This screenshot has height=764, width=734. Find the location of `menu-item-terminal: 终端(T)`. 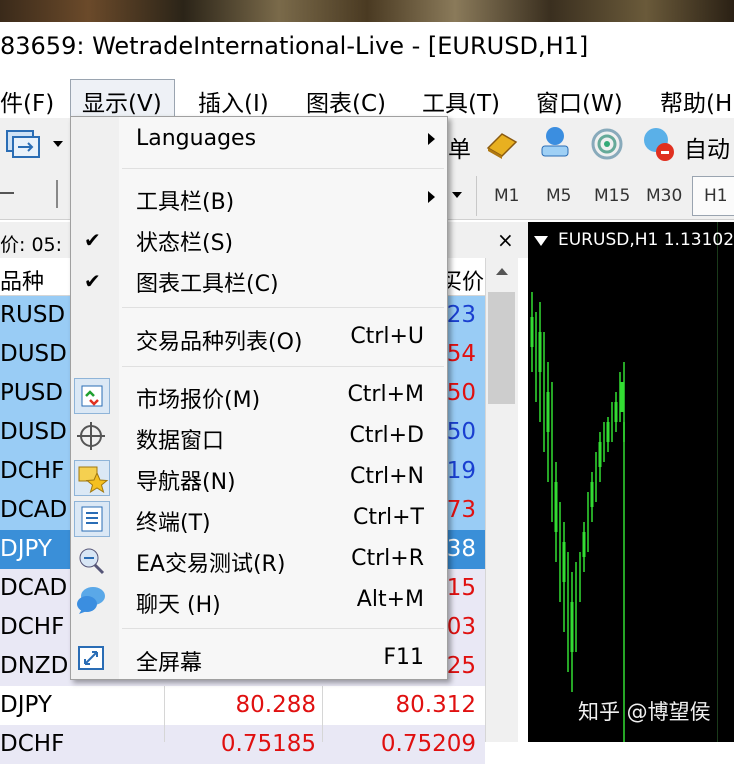

menu-item-terminal: 终端(T) is located at coordinates (173, 521).